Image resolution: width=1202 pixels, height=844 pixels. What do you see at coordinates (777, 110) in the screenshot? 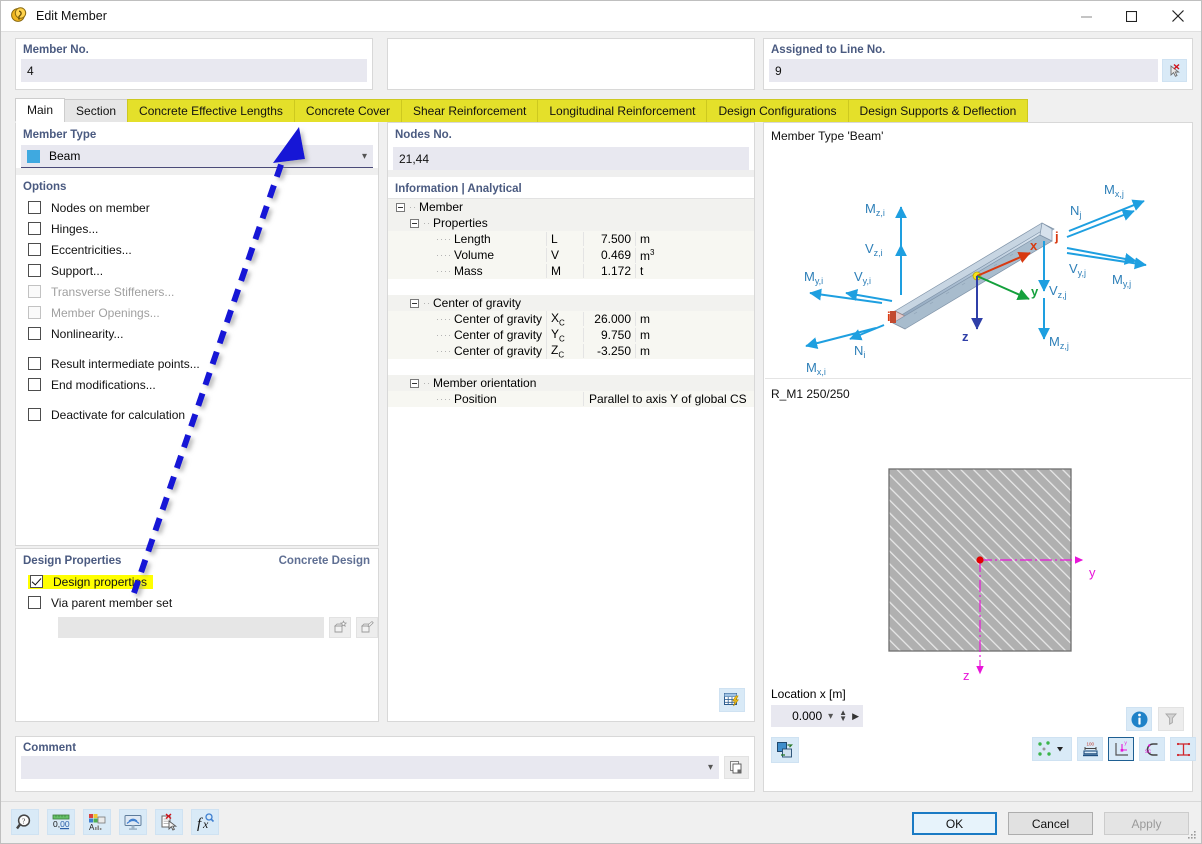
I see `tab-design-configurations: Design Configurations` at bounding box center [777, 110].